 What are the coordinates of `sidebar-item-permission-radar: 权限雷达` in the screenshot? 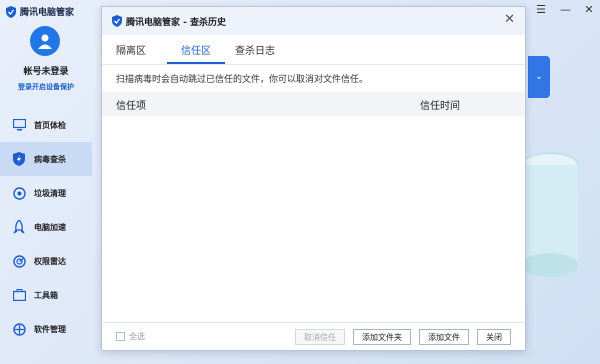 It's located at (46, 261).